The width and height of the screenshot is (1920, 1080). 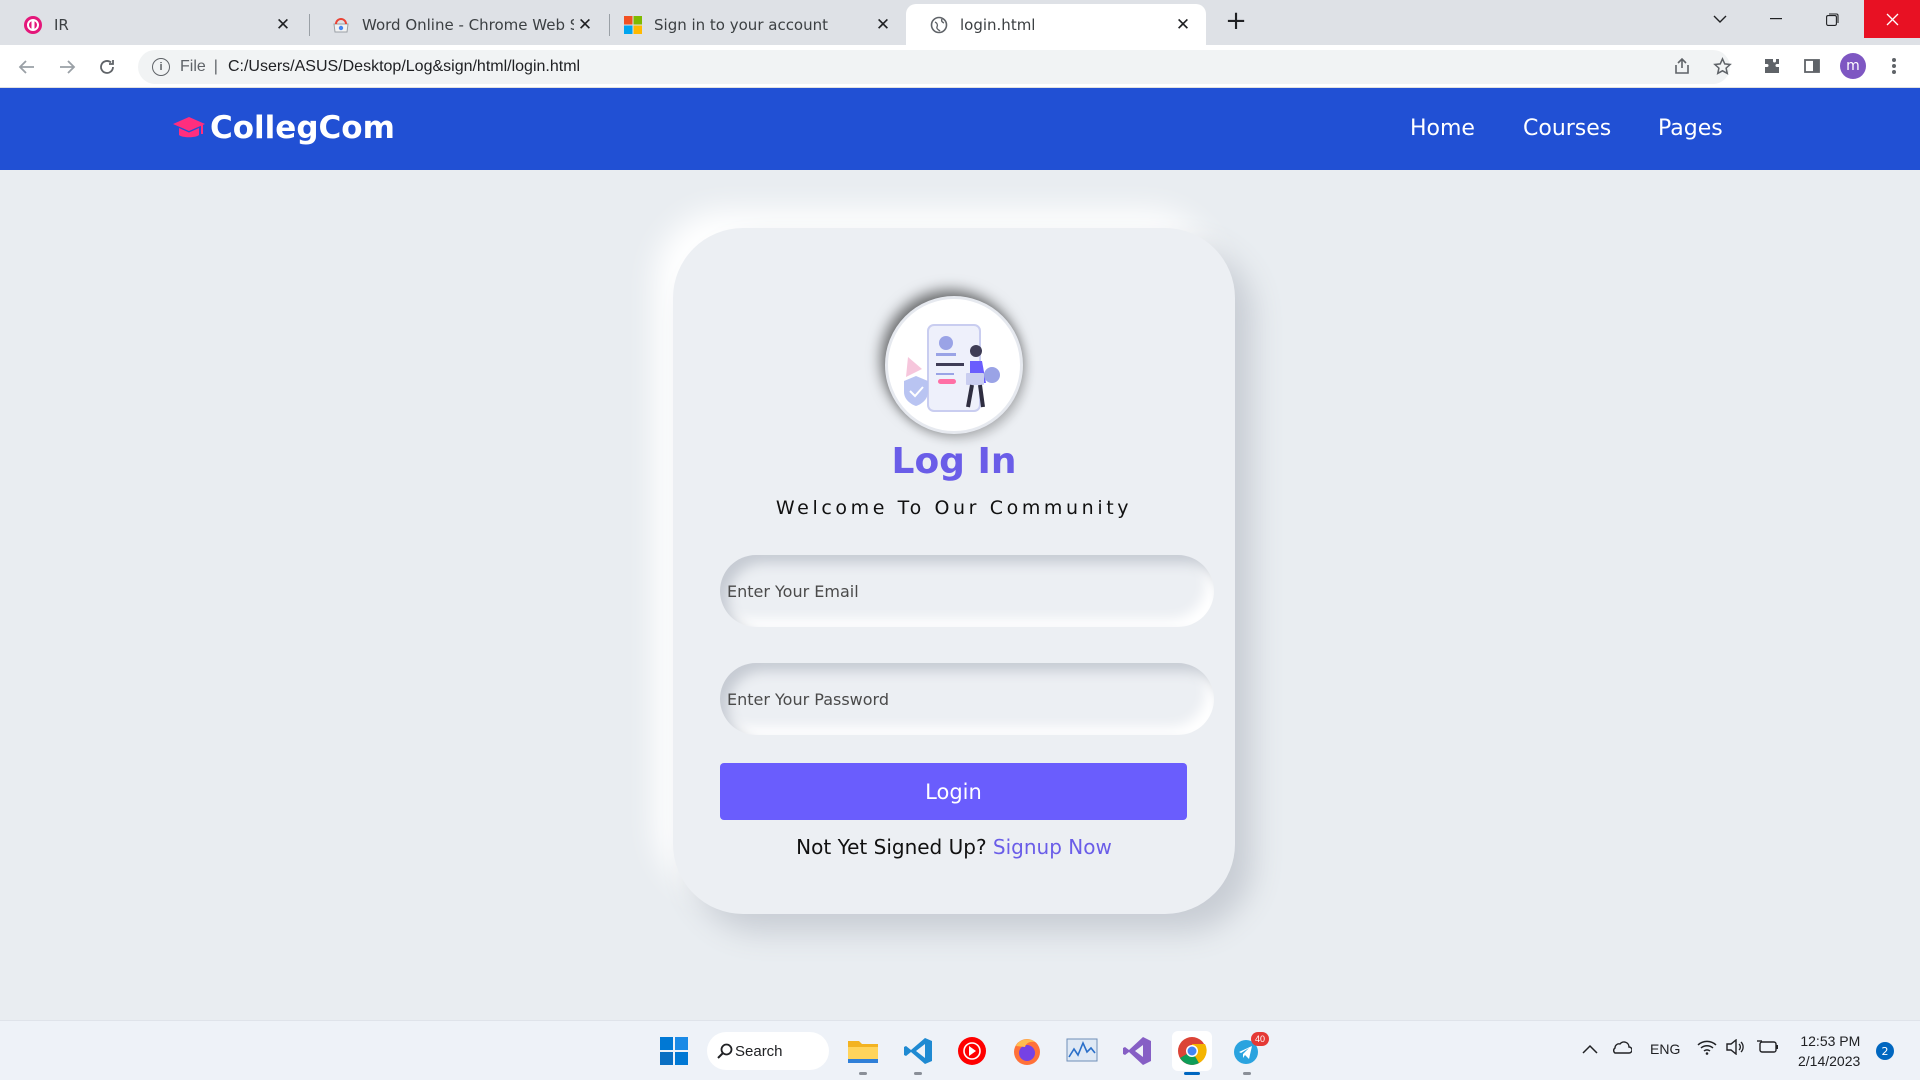 What do you see at coordinates (1722, 66) in the screenshot?
I see `bookmark-star-icon` at bounding box center [1722, 66].